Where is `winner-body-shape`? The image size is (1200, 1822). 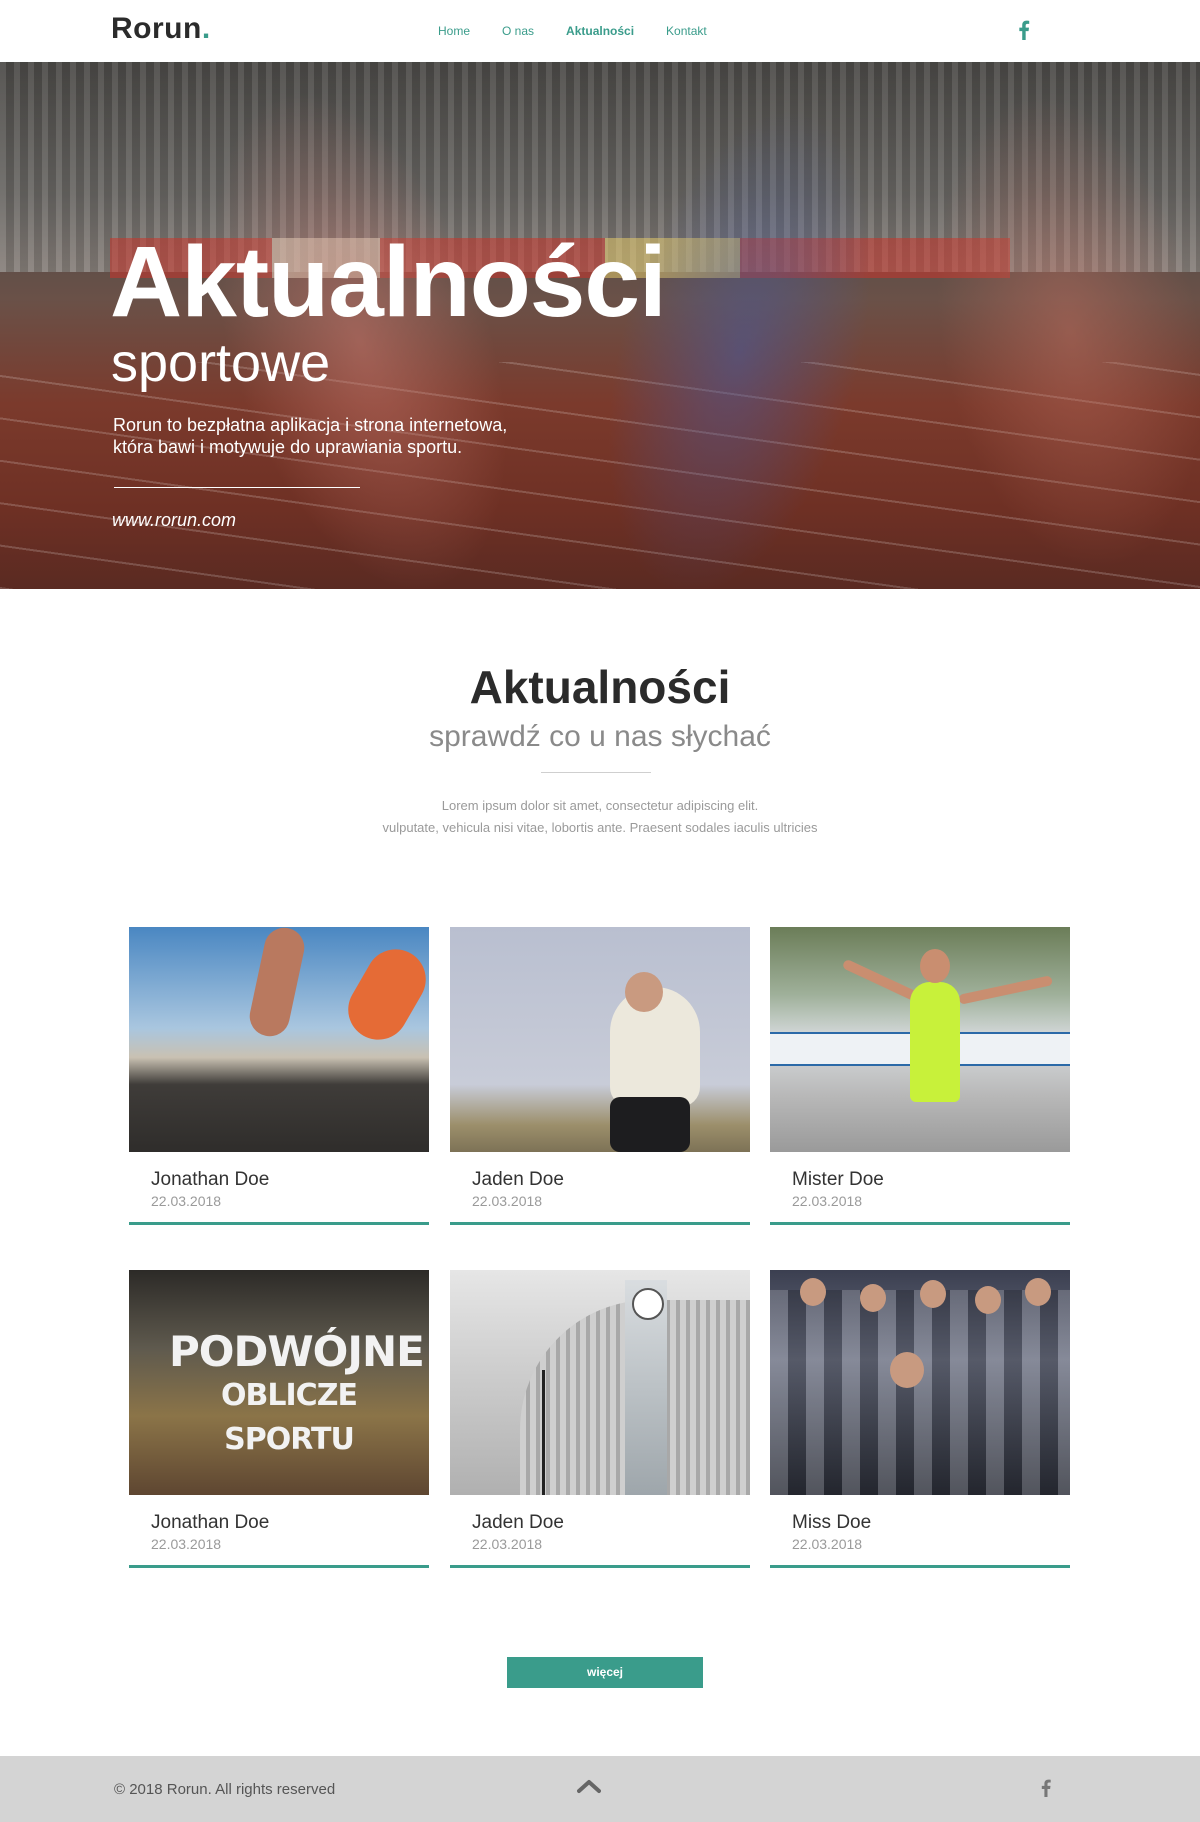 winner-body-shape is located at coordinates (935, 1042).